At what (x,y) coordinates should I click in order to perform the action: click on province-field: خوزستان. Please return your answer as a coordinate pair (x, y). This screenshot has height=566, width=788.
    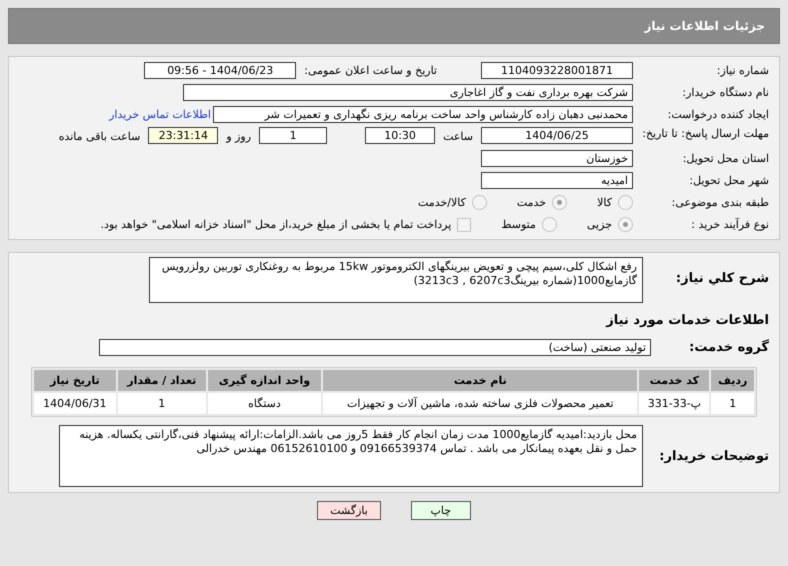
    Looking at the image, I should click on (557, 158).